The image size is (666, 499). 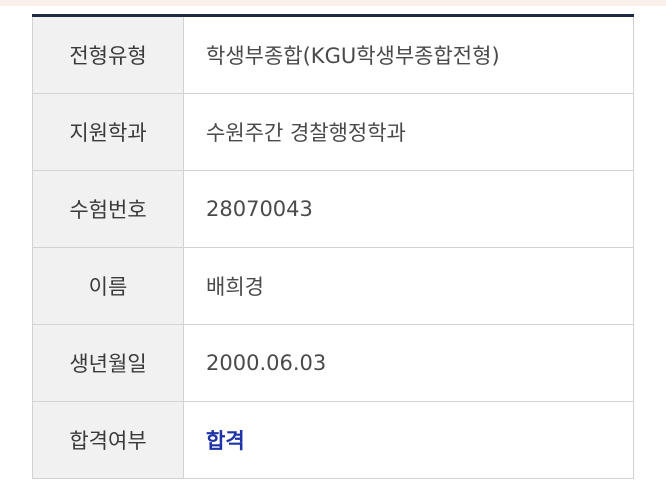 What do you see at coordinates (333, 3) in the screenshot?
I see `top-band` at bounding box center [333, 3].